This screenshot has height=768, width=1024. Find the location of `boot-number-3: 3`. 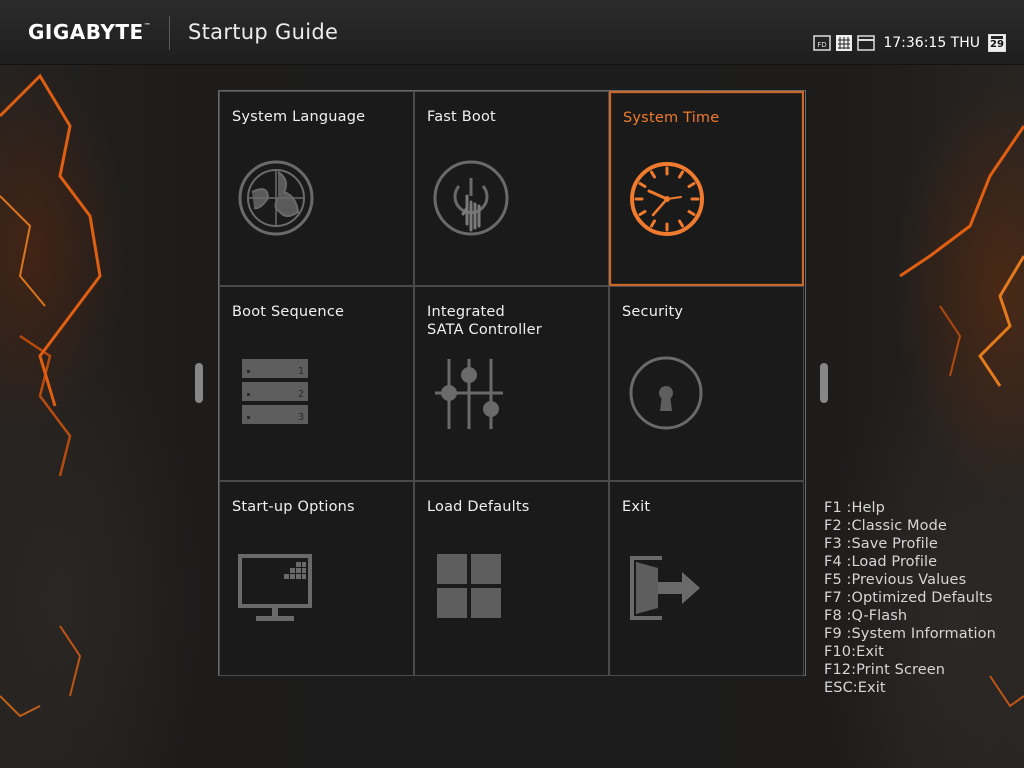

boot-number-3: 3 is located at coordinates (301, 417).